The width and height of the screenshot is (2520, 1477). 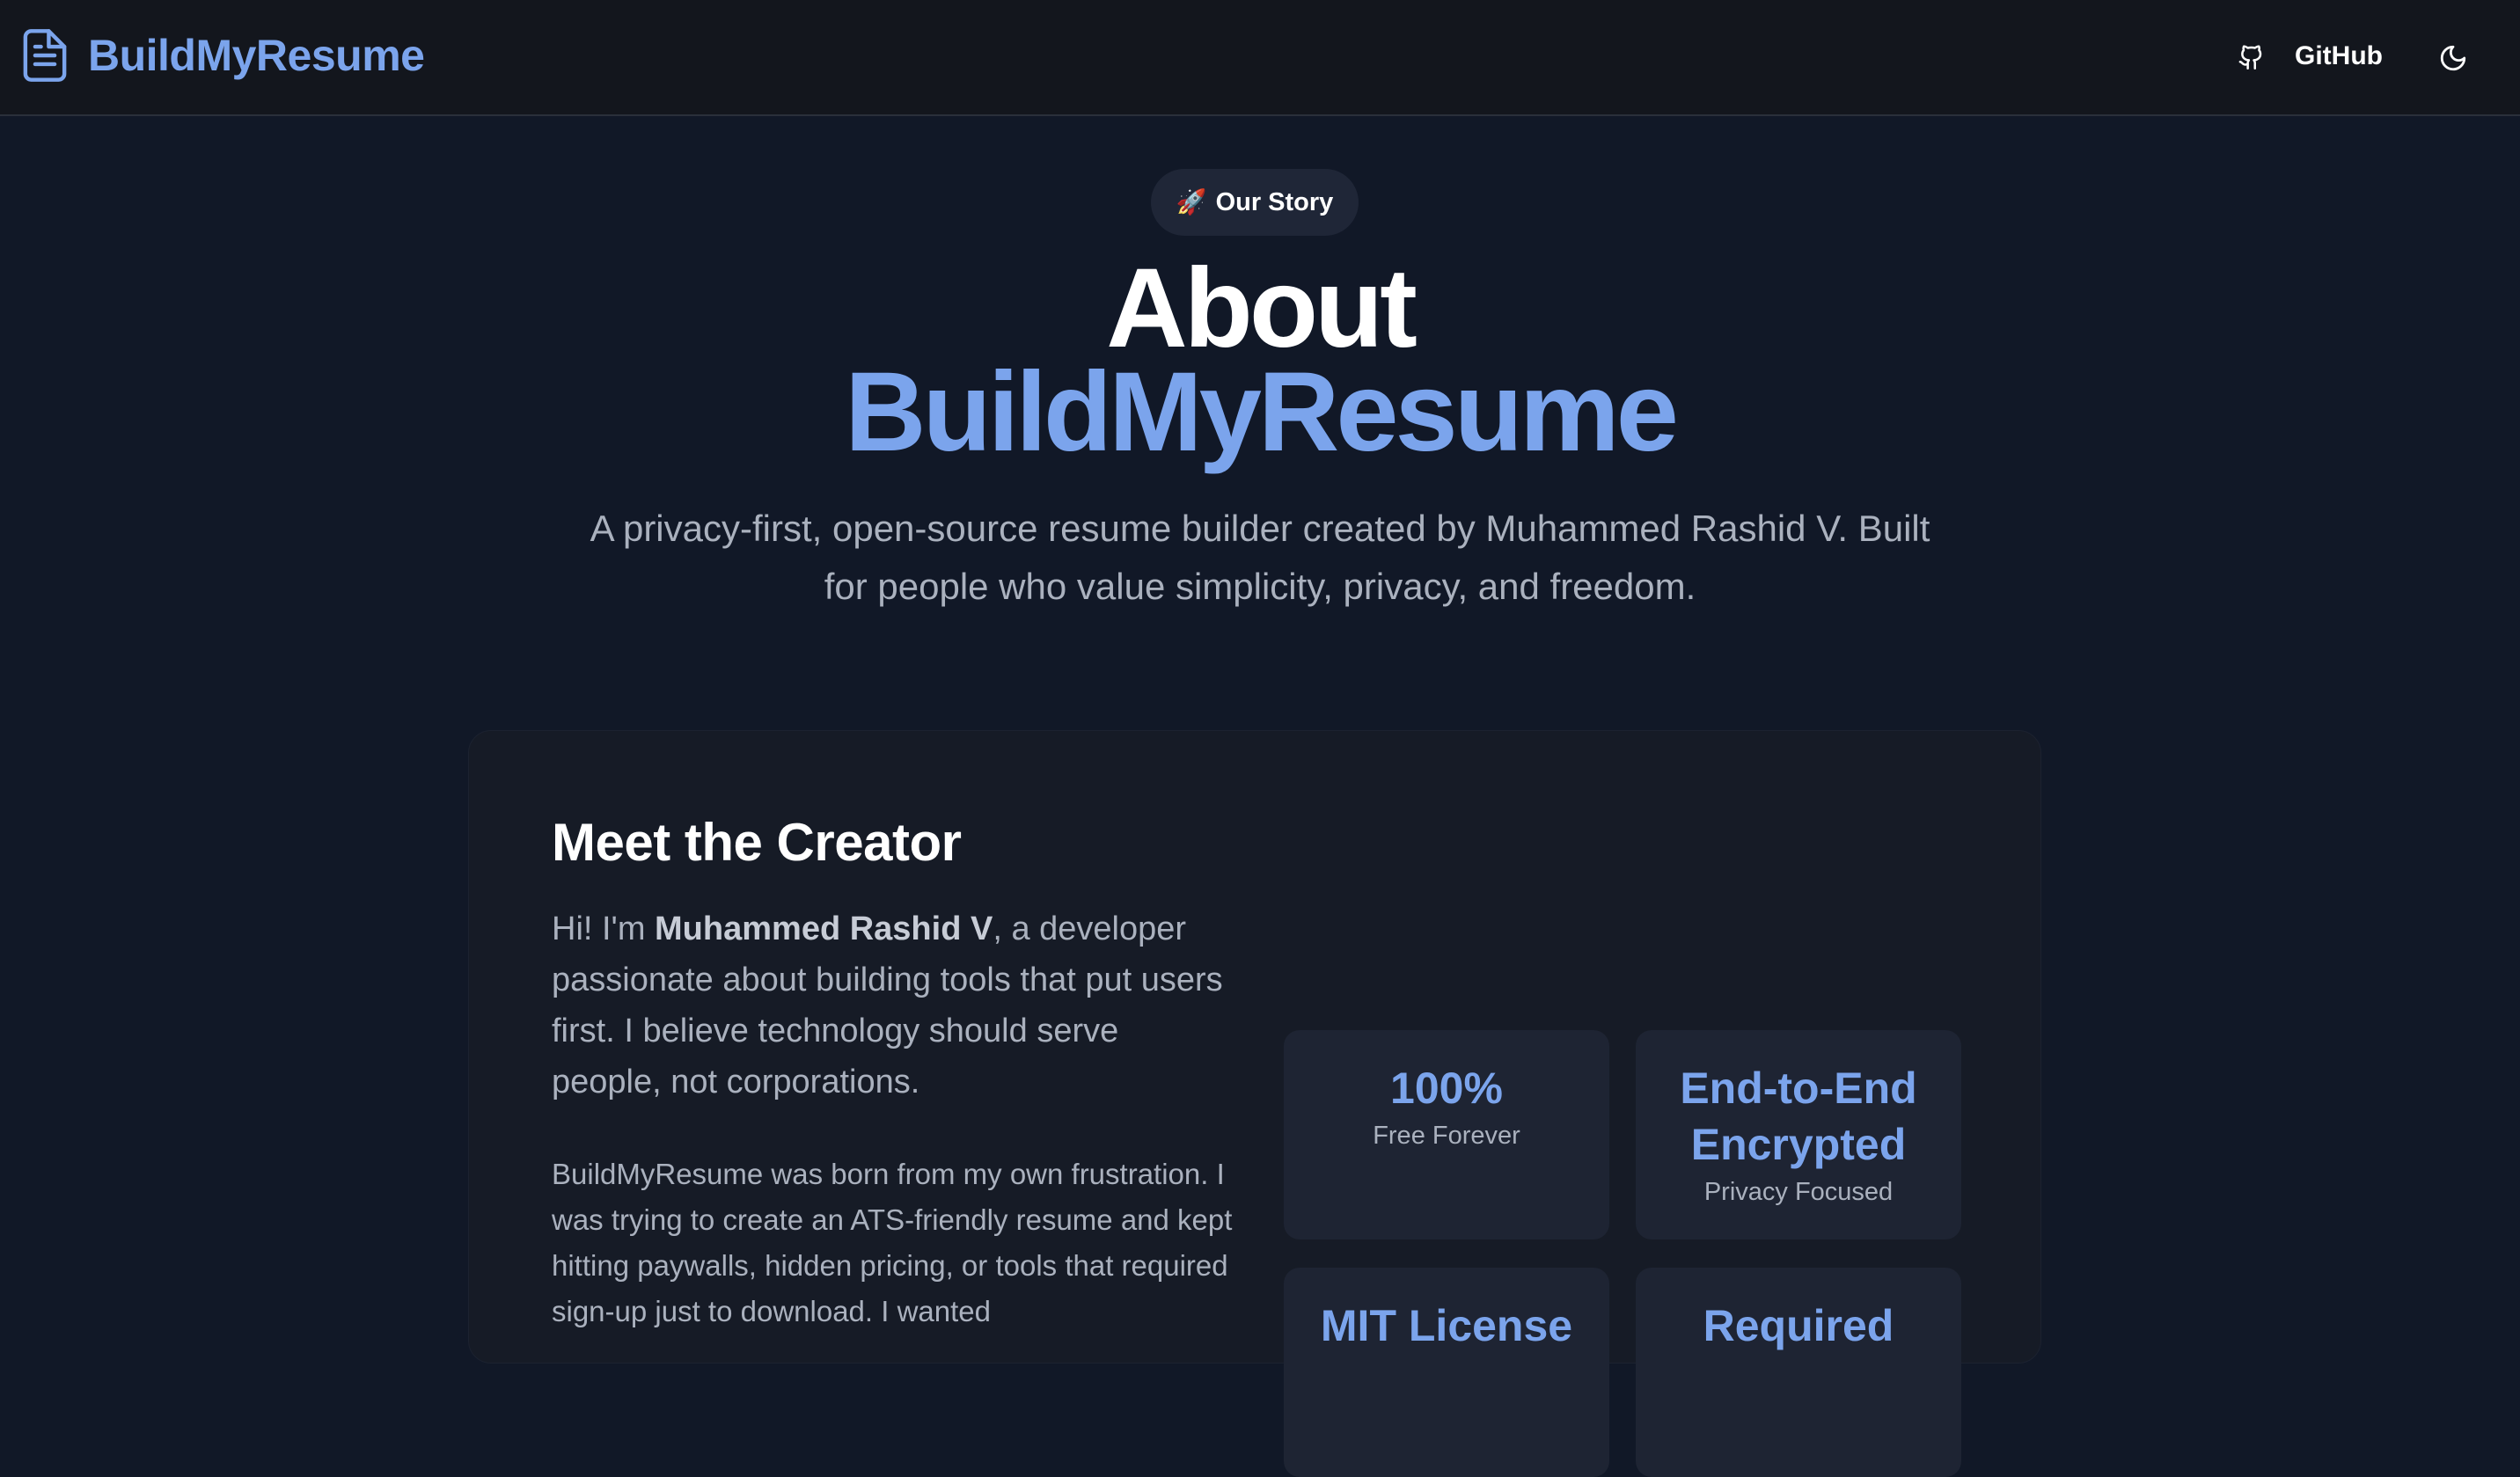 I want to click on intro-prefix: Hi! I'm, so click(x=604, y=928).